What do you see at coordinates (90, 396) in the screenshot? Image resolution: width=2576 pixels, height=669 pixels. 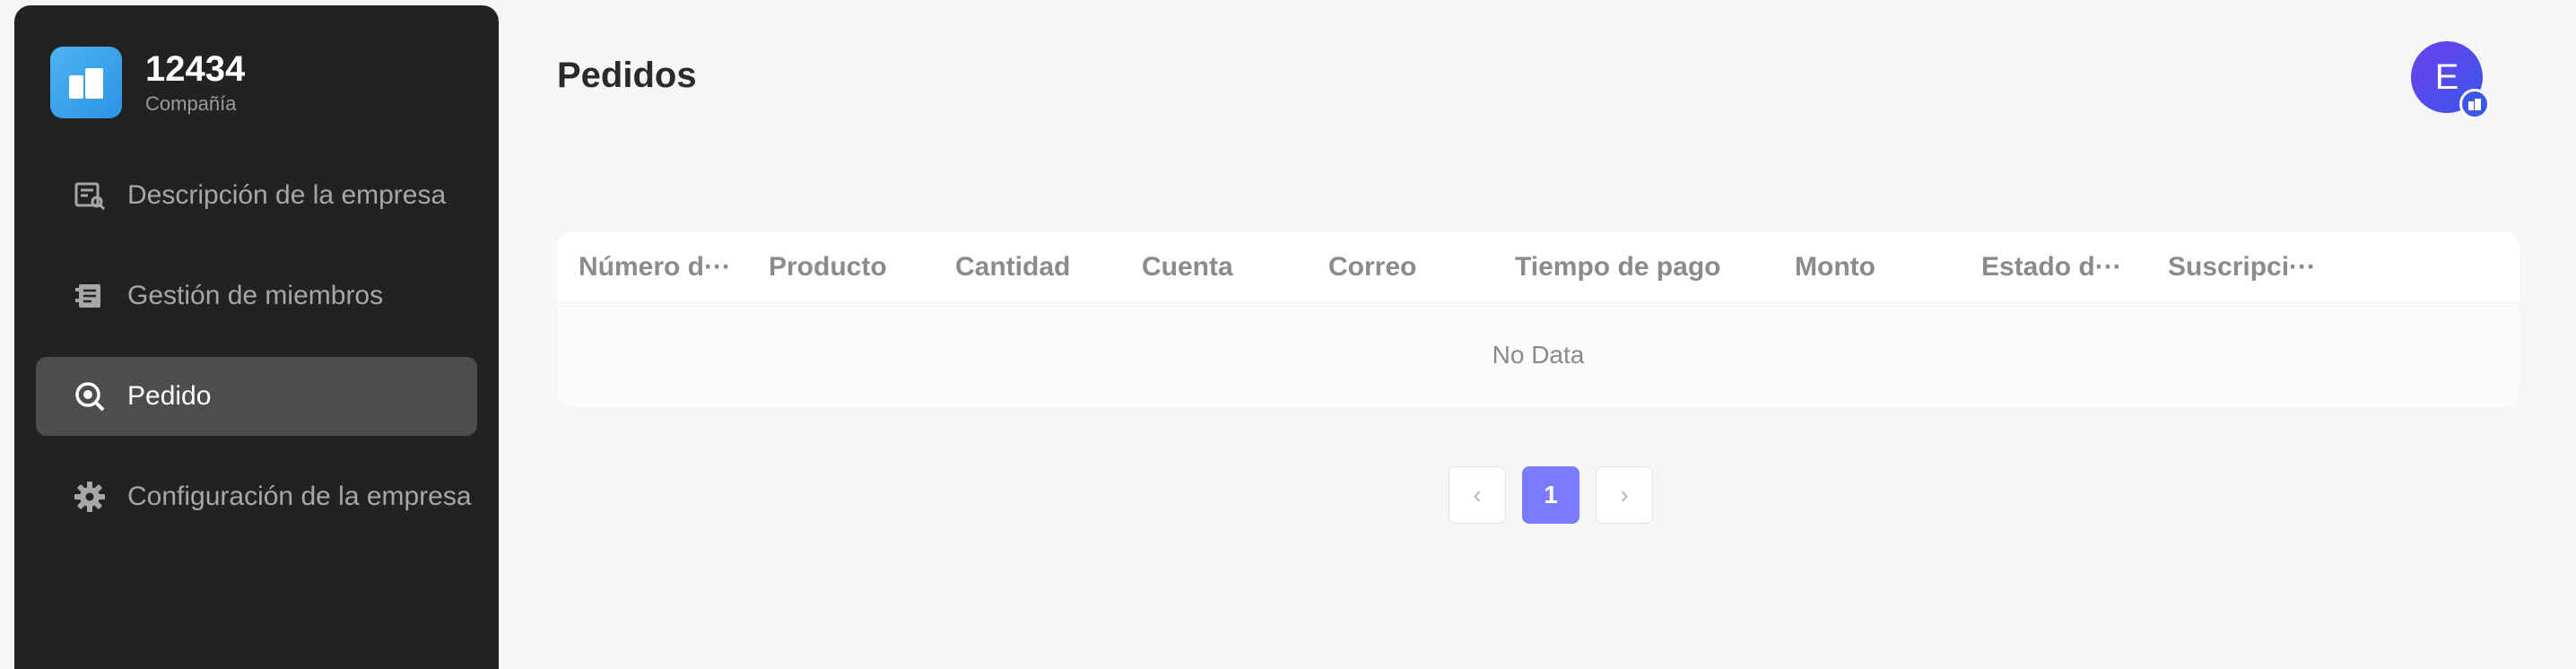 I see `order-search-icon` at bounding box center [90, 396].